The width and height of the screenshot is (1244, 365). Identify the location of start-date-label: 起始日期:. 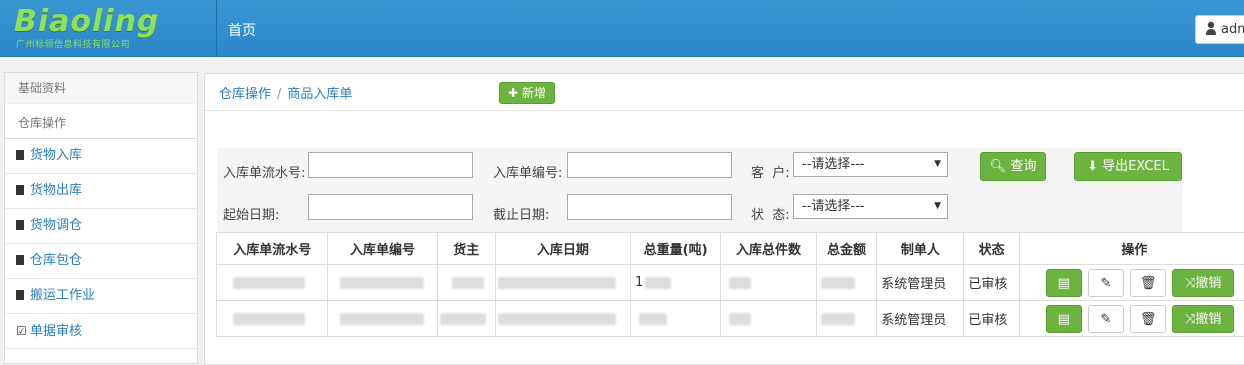
(251, 213).